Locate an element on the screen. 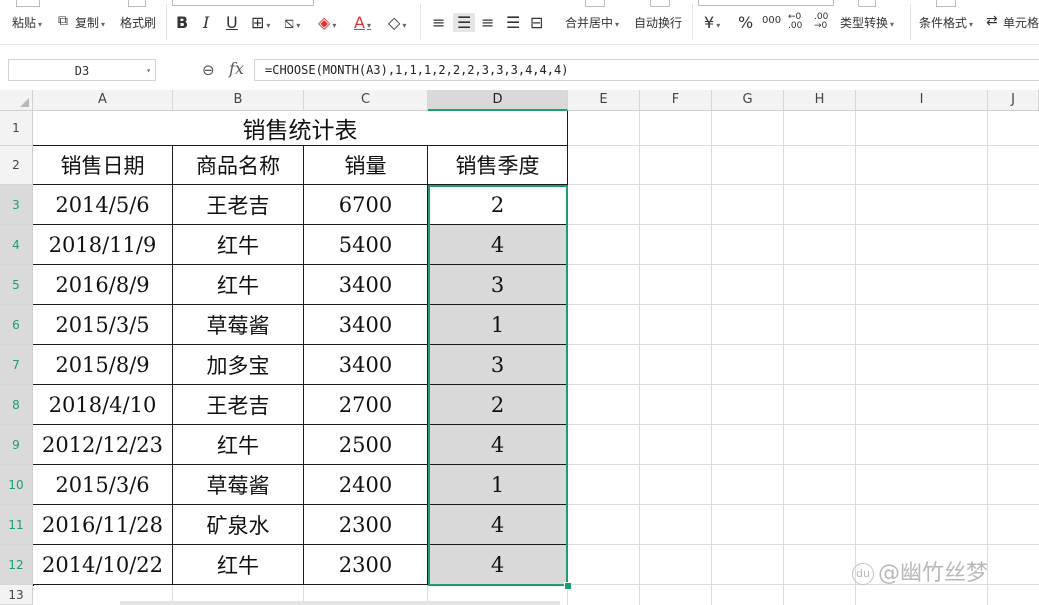  chevron-down-icon: ▾ is located at coordinates (148, 71).